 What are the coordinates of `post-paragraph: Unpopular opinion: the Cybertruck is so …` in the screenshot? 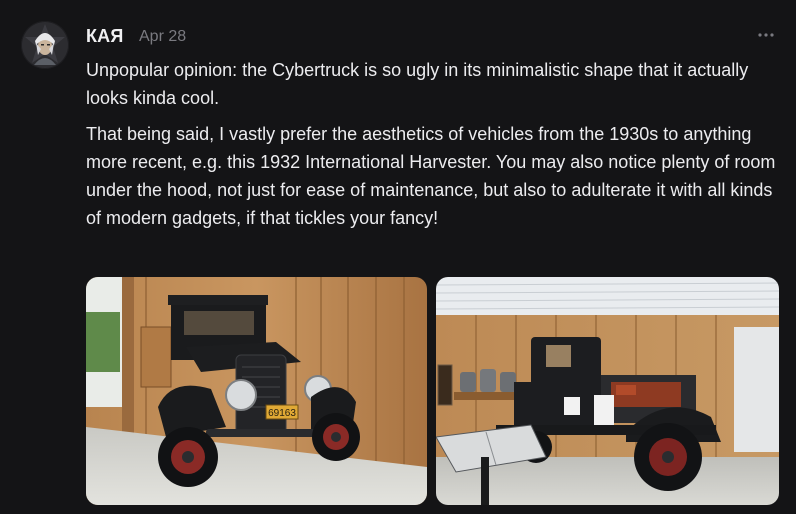 It's located at (417, 84).